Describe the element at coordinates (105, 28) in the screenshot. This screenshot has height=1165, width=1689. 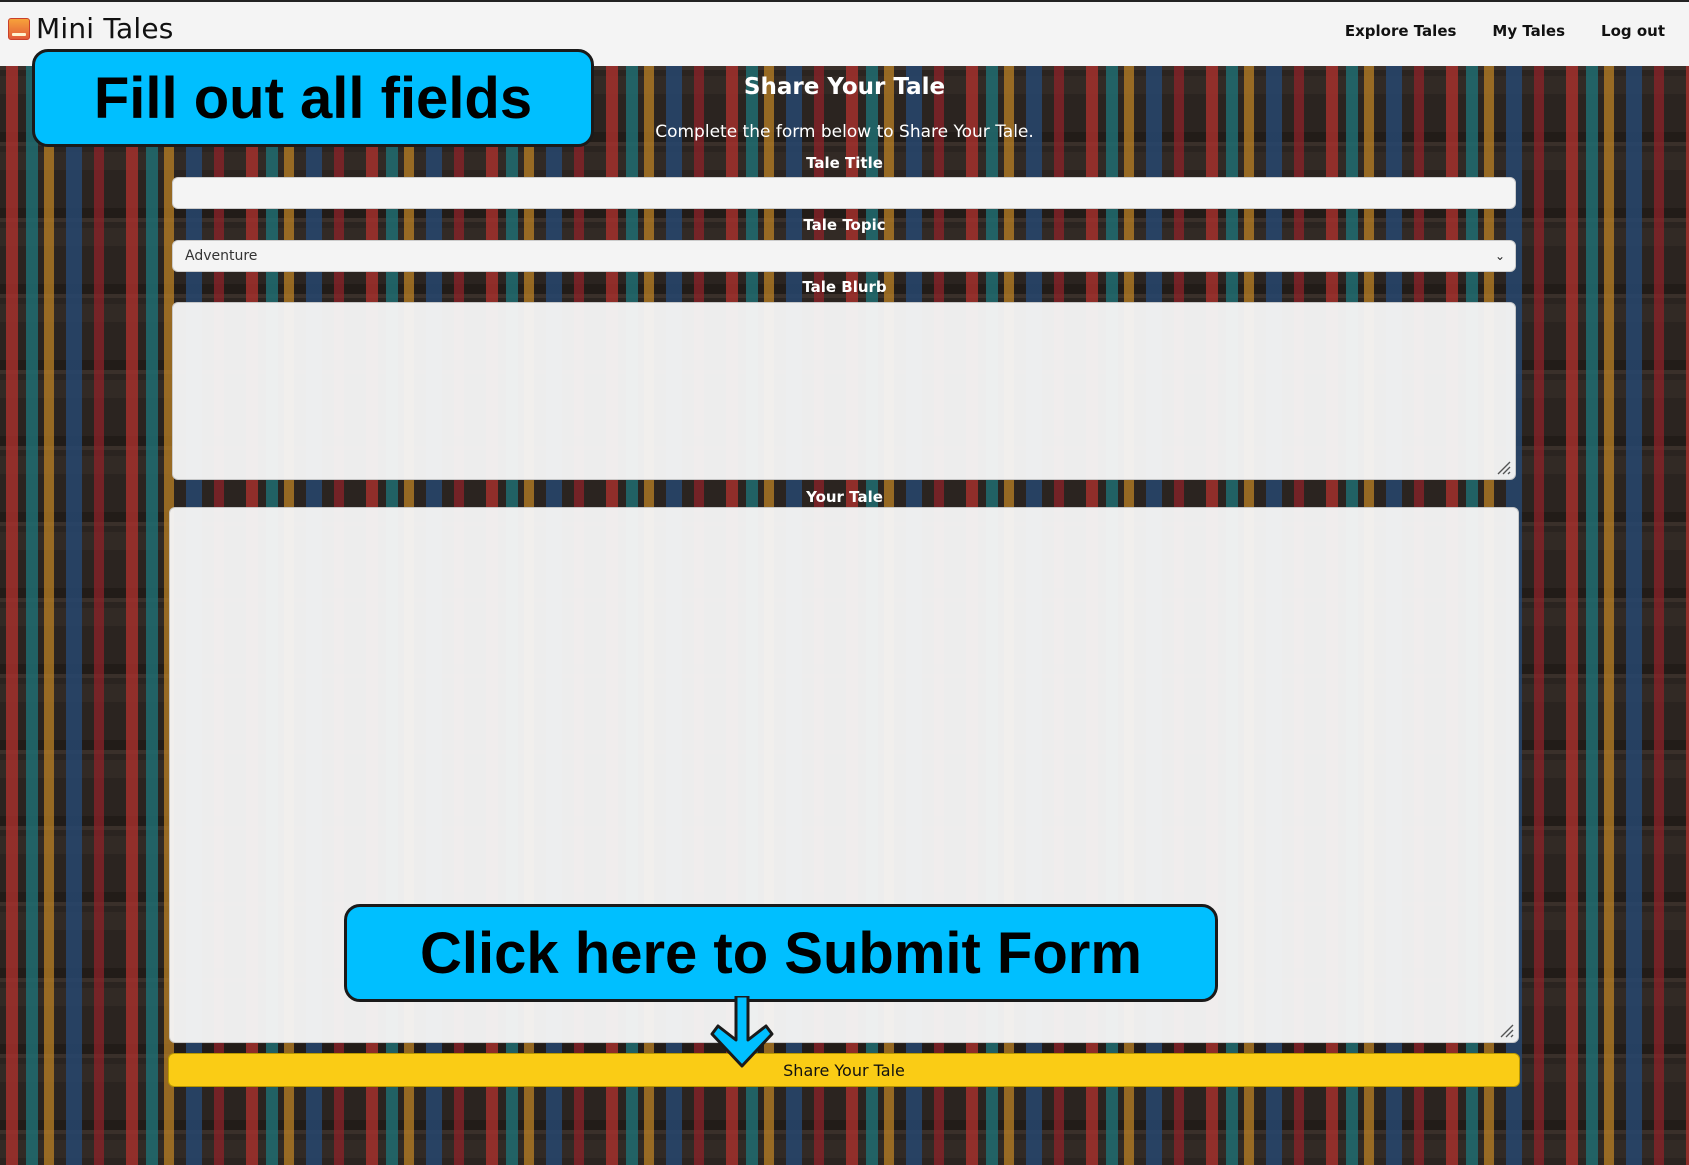
I see `brand-name: Mini Tales` at that location.